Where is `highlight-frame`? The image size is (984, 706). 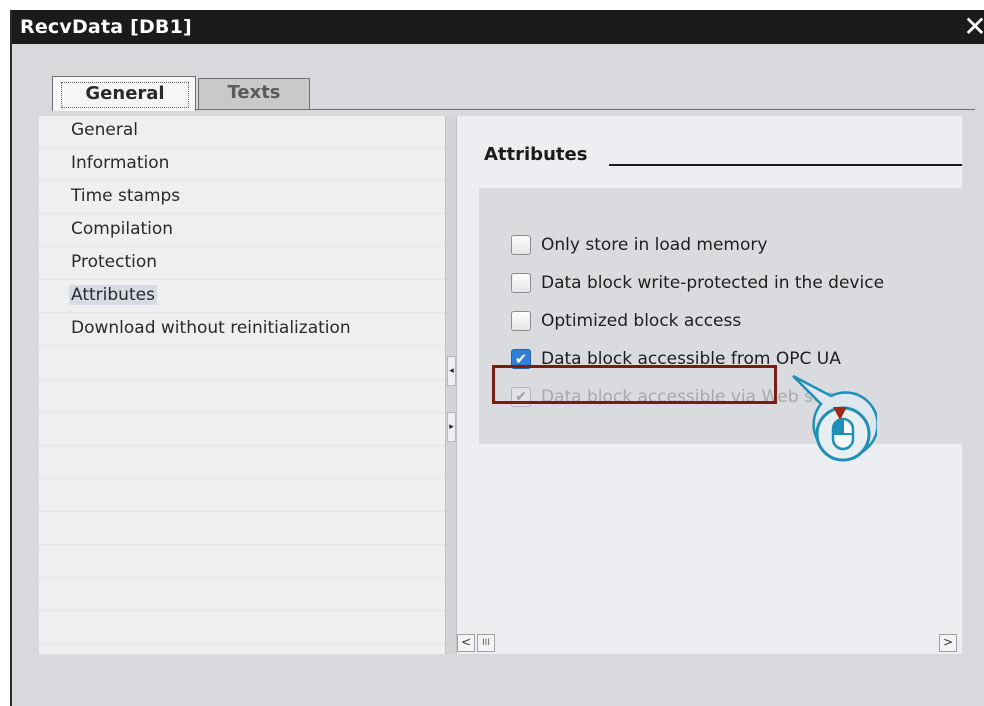
highlight-frame is located at coordinates (634, 384).